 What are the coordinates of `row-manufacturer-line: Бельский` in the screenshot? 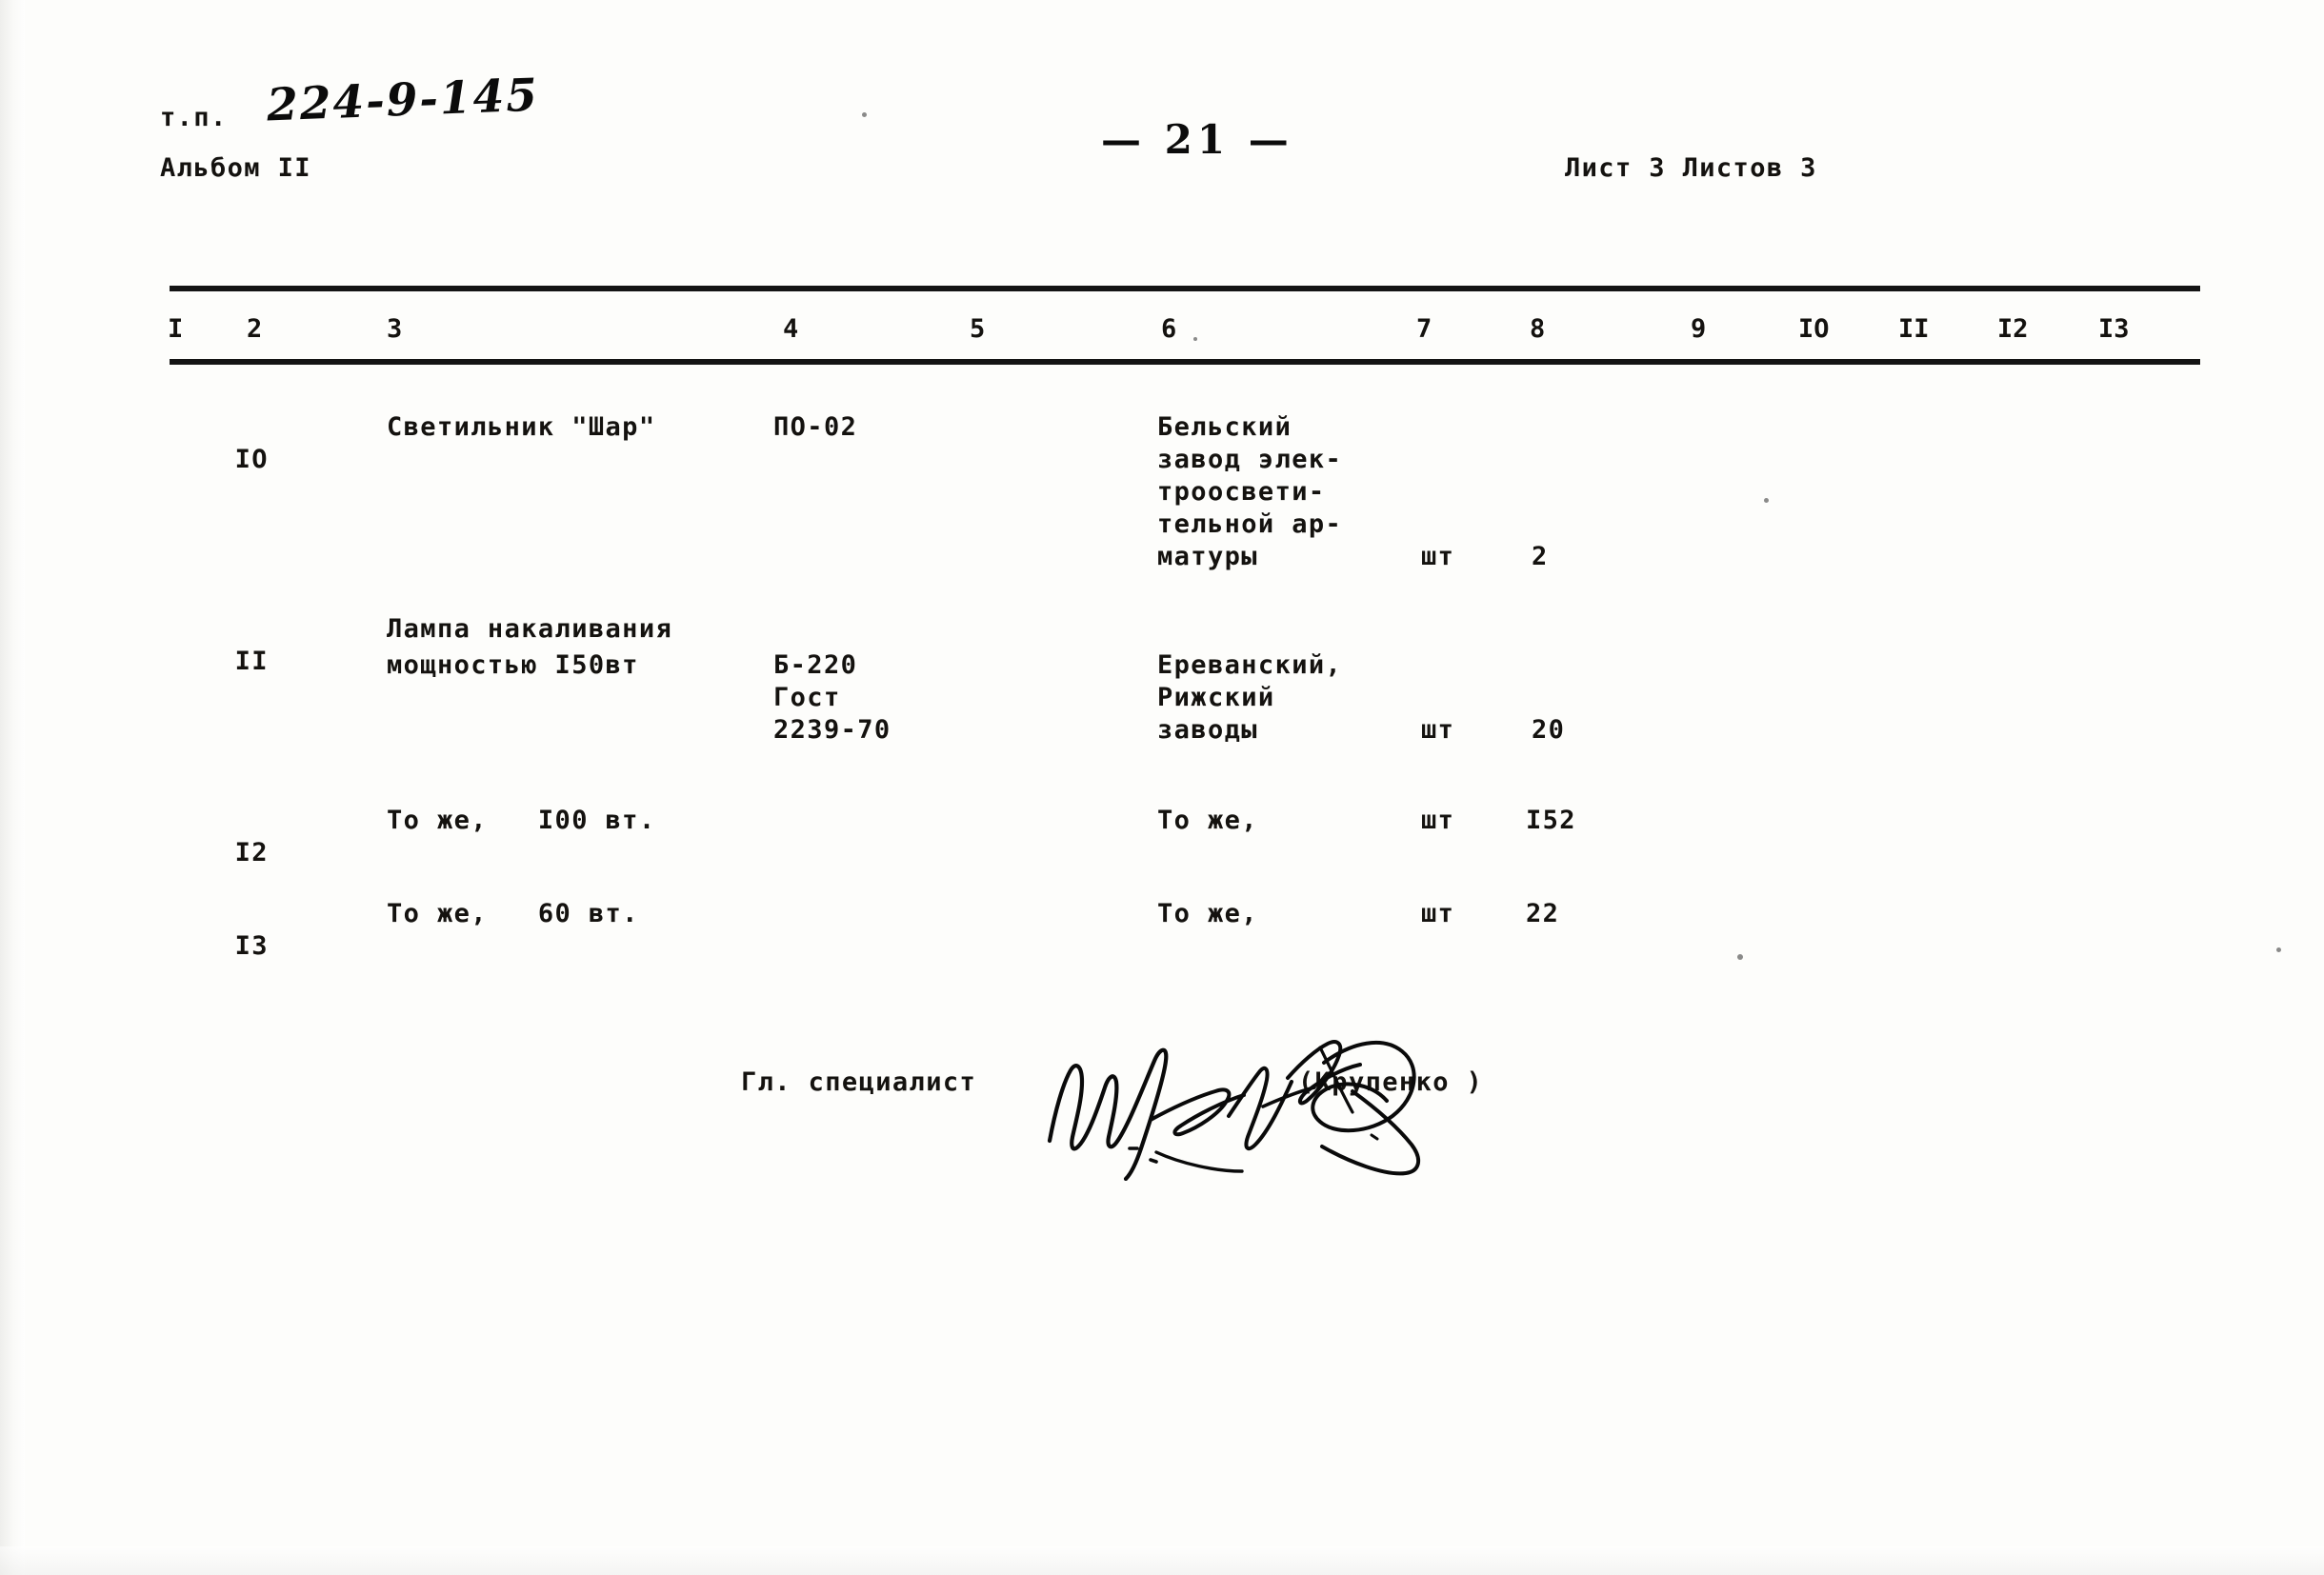 It's located at (1225, 427).